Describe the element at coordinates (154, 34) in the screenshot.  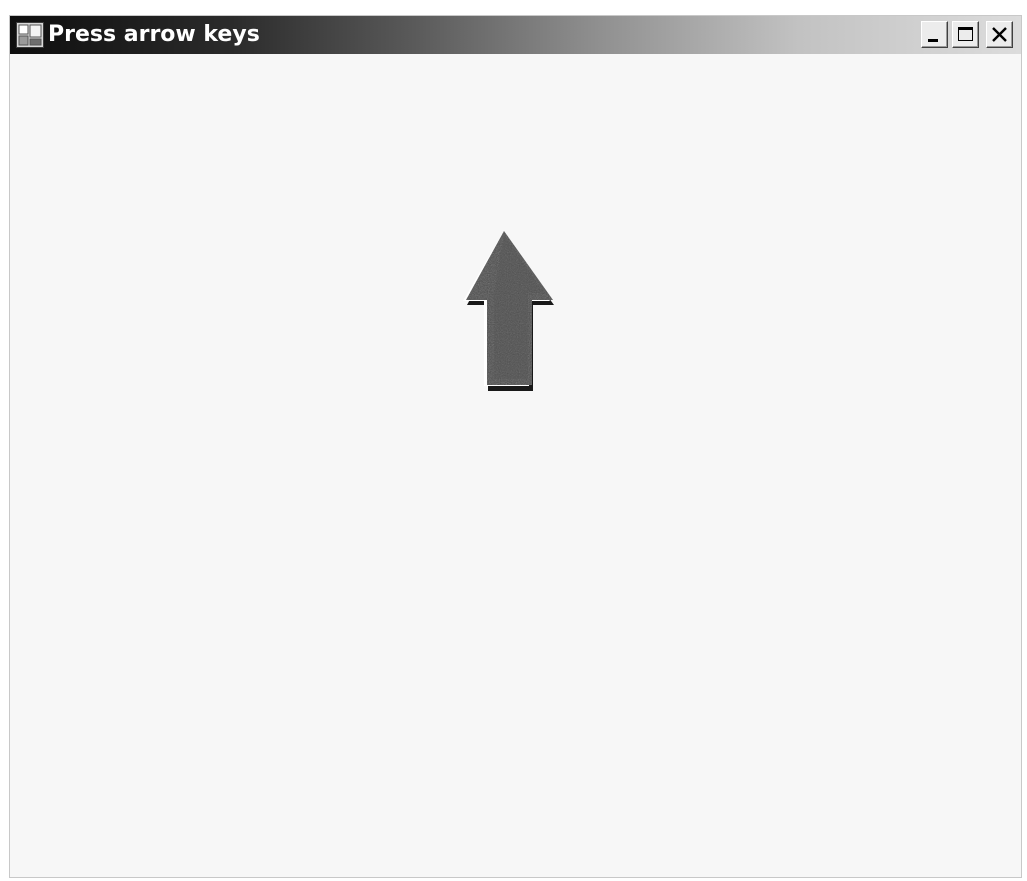
I see `window-title: Press arrow keys` at that location.